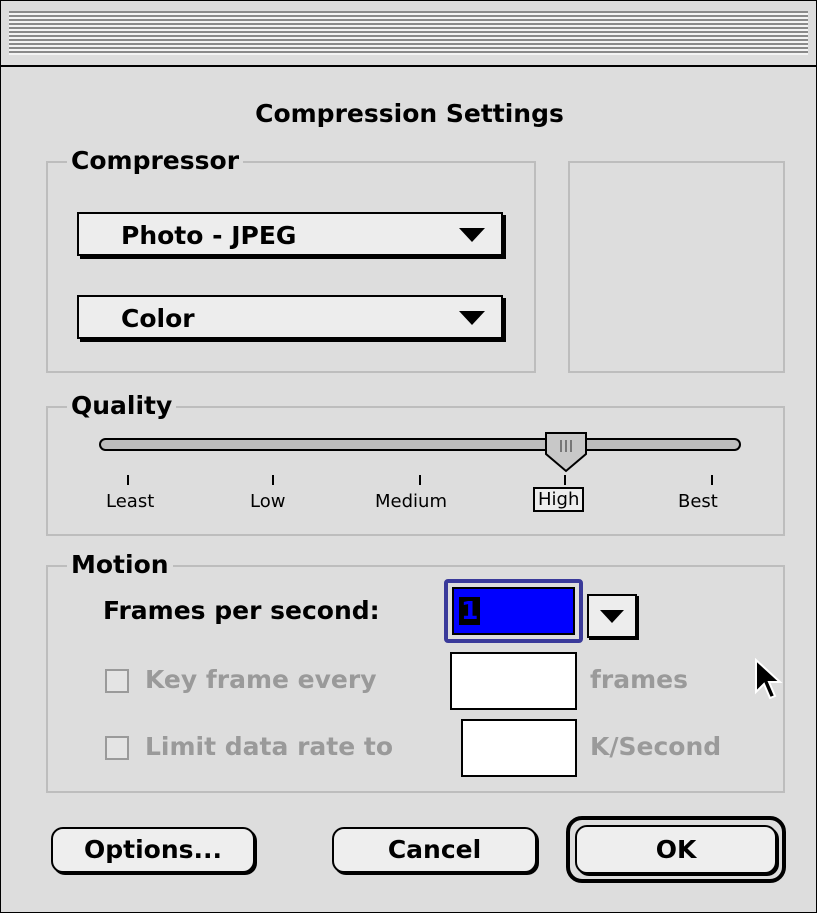 Image resolution: width=817 pixels, height=913 pixels. I want to click on keyframe-checkbox, so click(117, 681).